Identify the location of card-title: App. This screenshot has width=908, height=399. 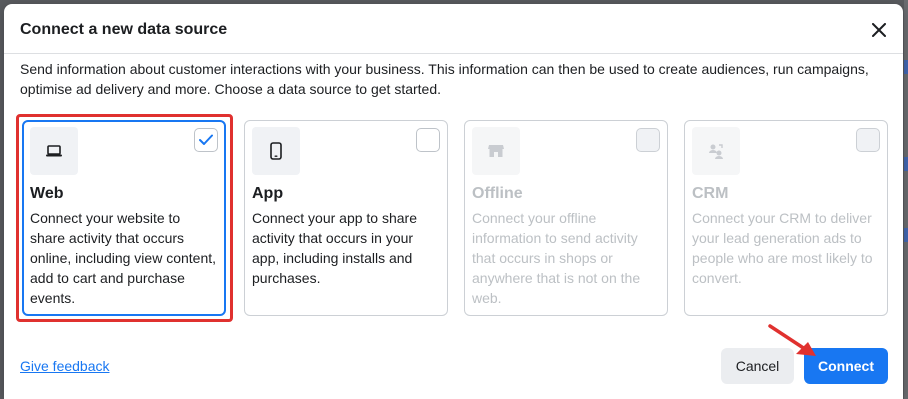
(268, 193).